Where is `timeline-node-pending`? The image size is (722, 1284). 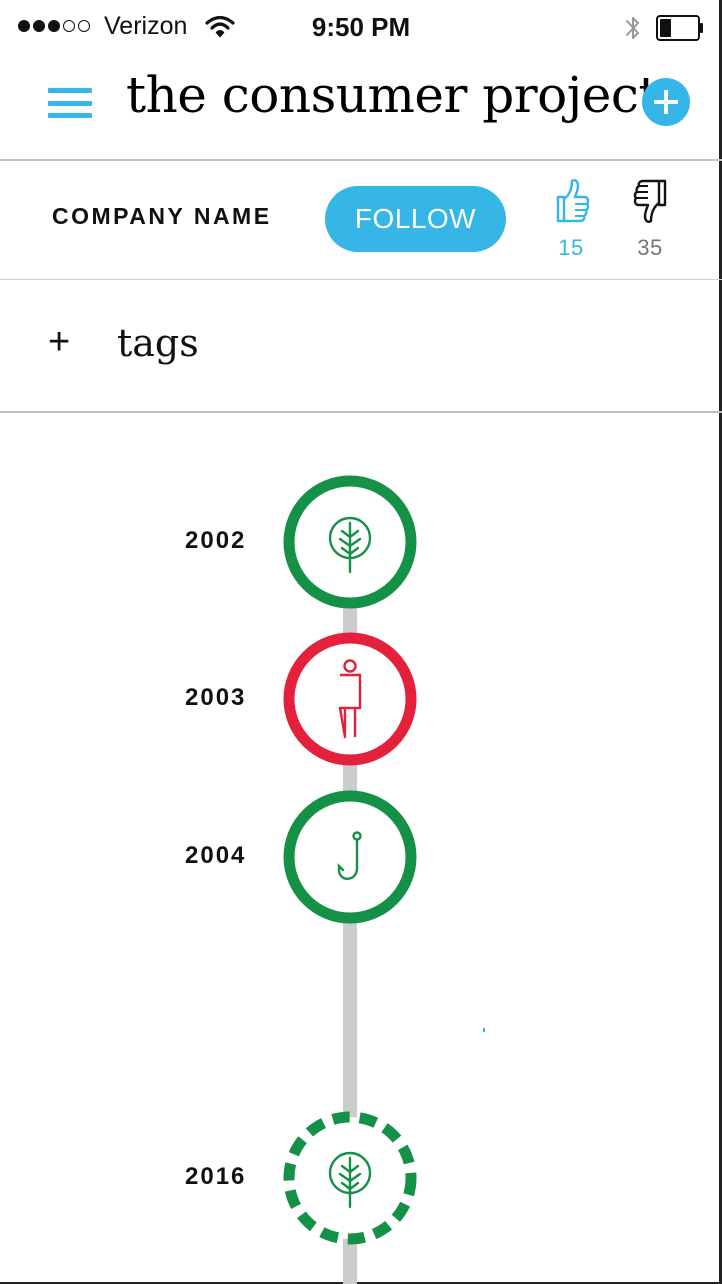 timeline-node-pending is located at coordinates (350, 1178).